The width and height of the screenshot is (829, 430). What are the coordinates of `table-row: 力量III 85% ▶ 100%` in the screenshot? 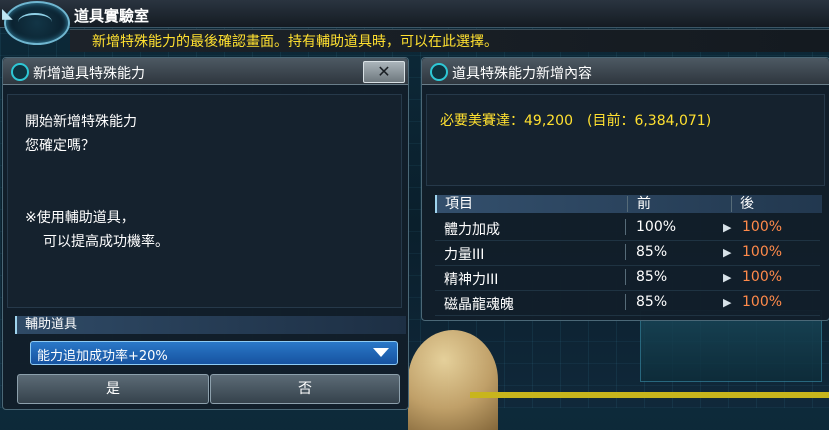 It's located at (627, 253).